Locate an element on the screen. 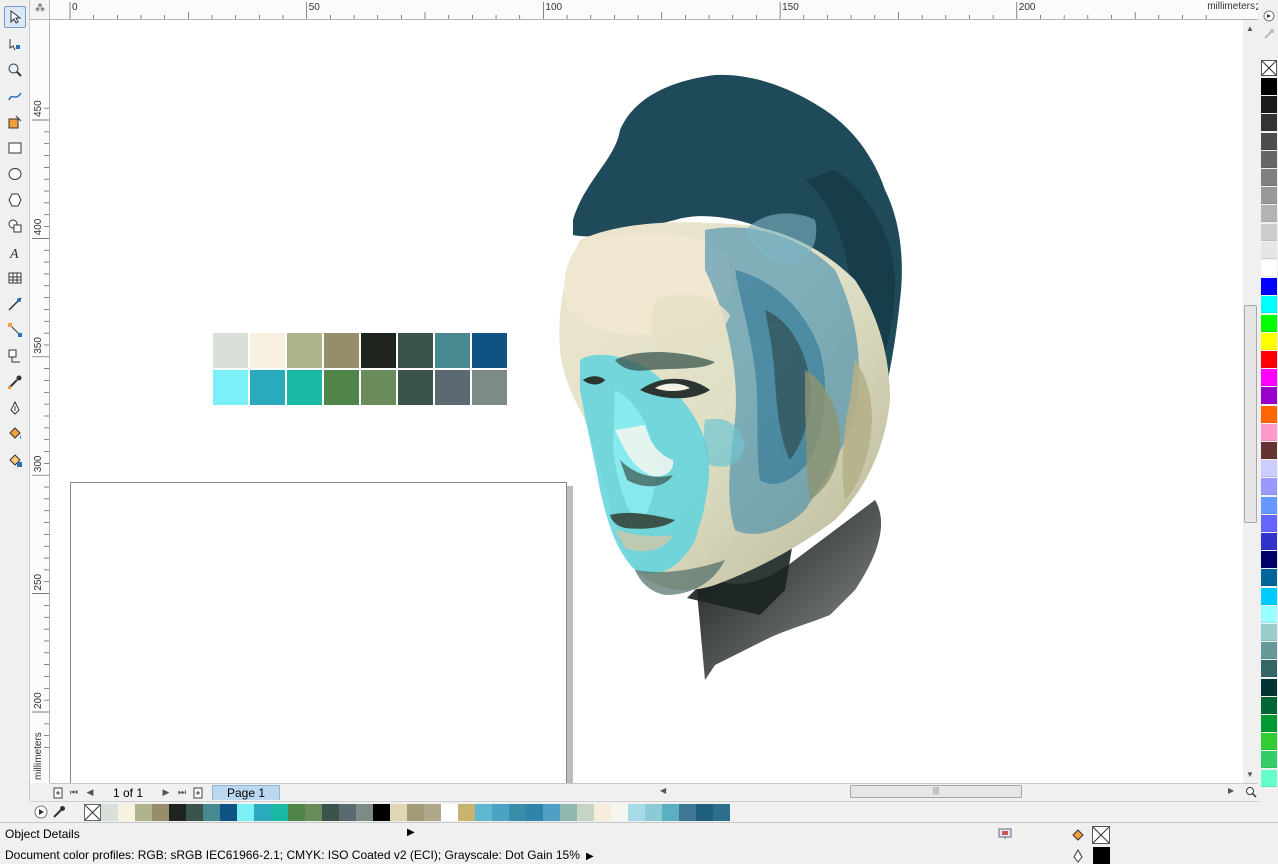 The width and height of the screenshot is (1278, 864). outline-tool-button is located at coordinates (15, 408).